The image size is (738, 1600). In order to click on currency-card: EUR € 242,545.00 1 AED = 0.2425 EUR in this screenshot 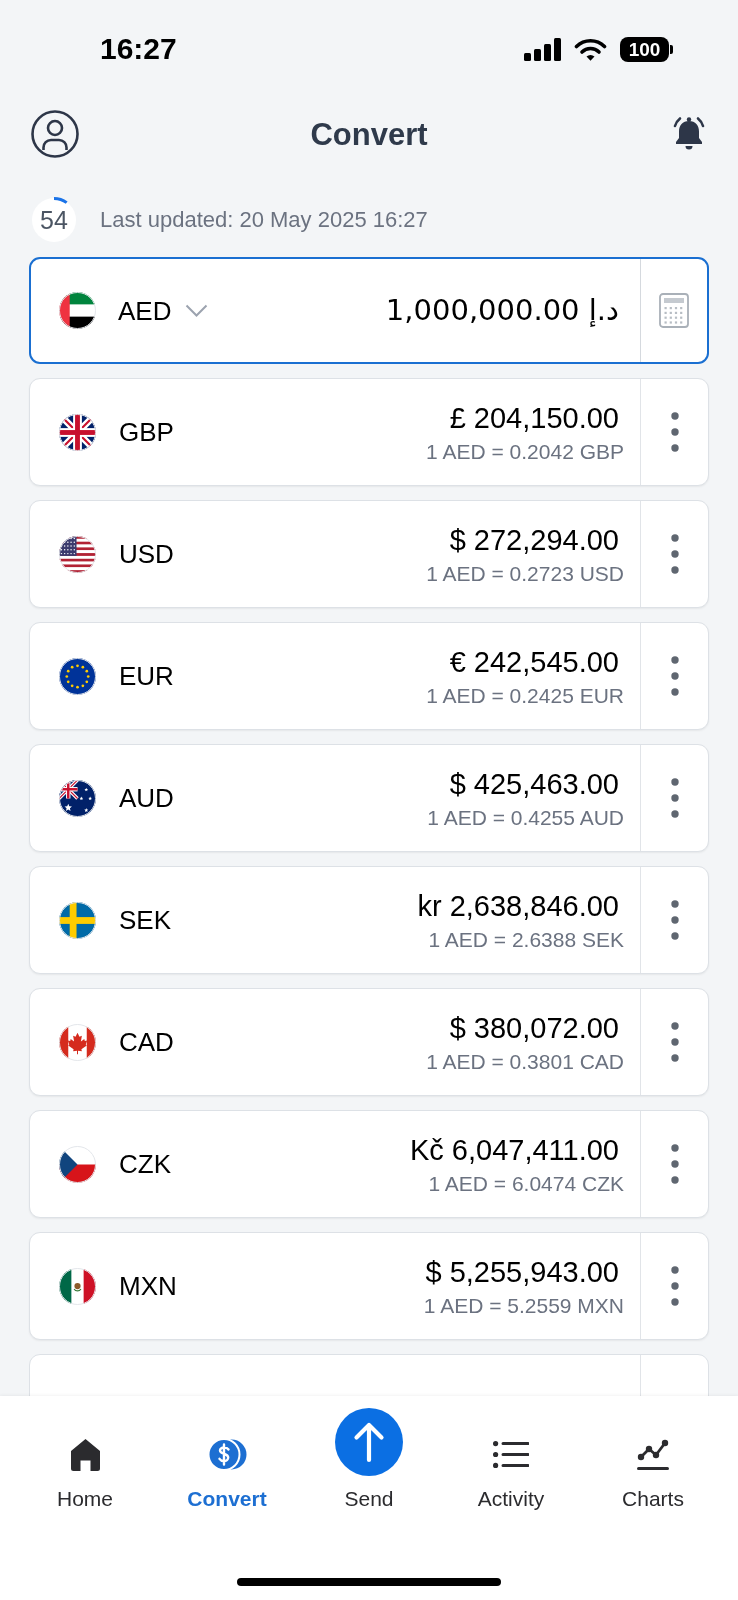, I will do `click(369, 676)`.